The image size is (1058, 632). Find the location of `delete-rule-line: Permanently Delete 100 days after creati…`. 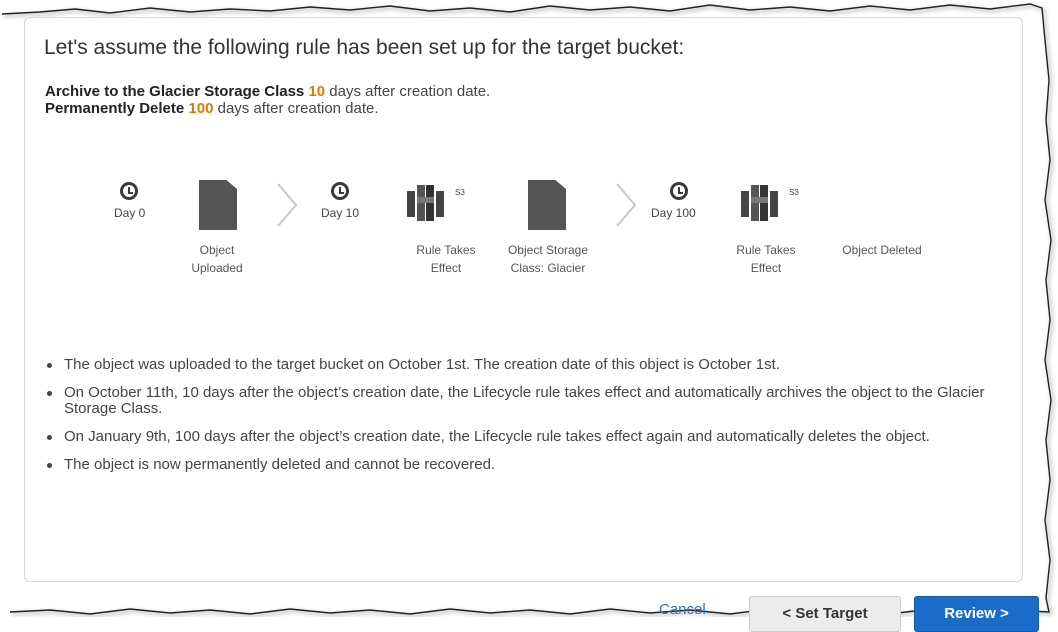

delete-rule-line: Permanently Delete 100 days after creati… is located at coordinates (212, 109).